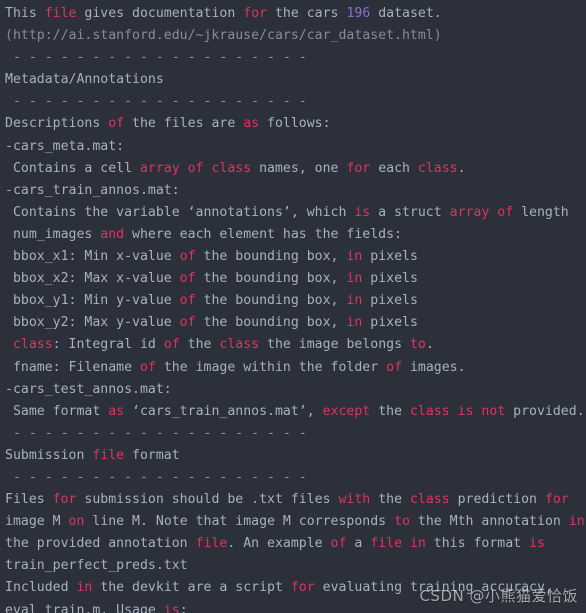 This screenshot has width=586, height=613. Describe the element at coordinates (295, 606) in the screenshot. I see `code-line: eval_train.m. Usage is:` at that location.